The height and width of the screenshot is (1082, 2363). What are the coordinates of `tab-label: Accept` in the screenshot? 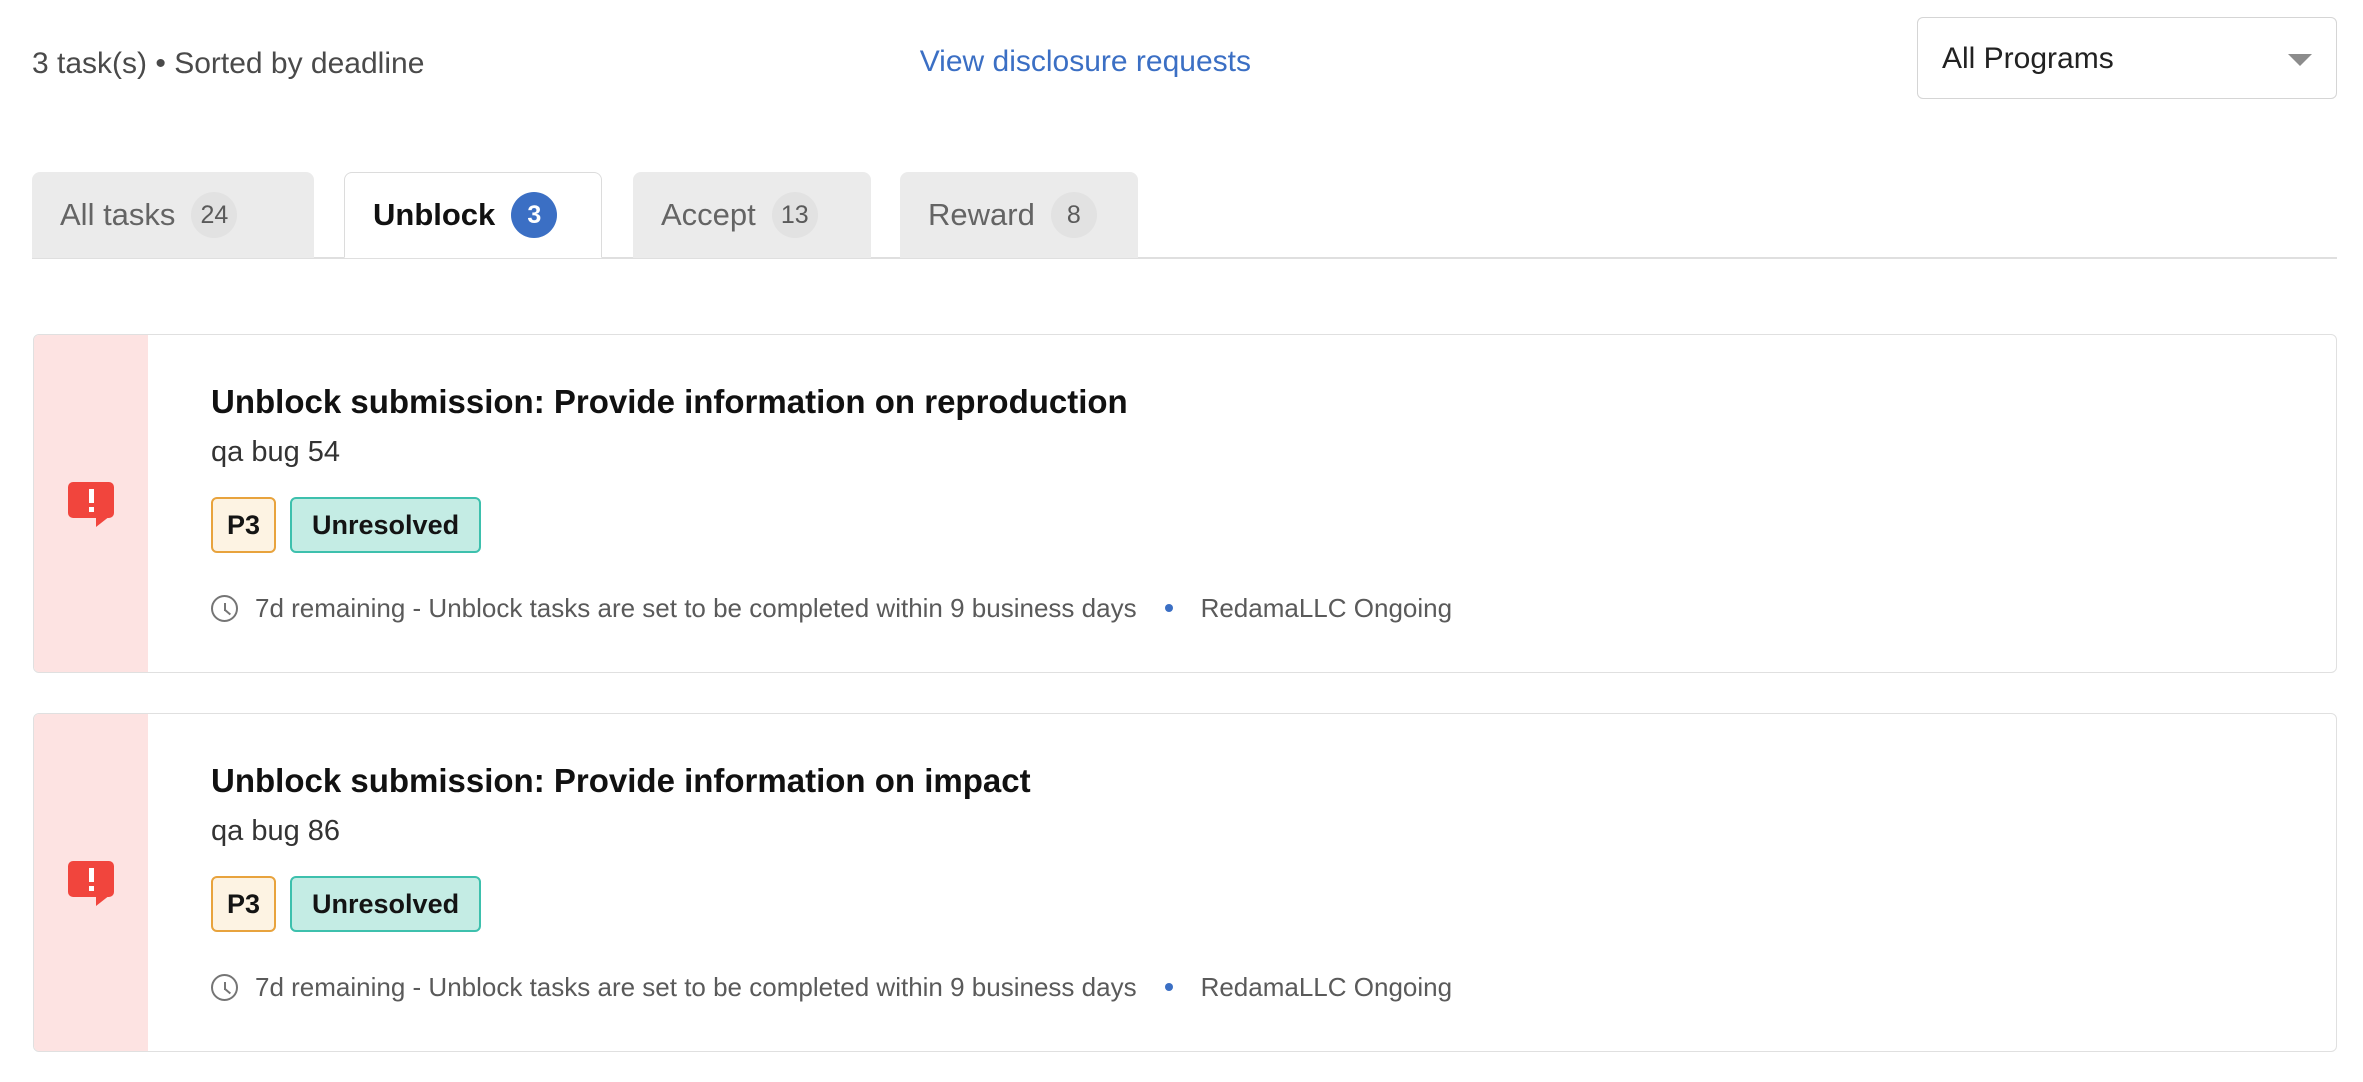 It's located at (708, 214).